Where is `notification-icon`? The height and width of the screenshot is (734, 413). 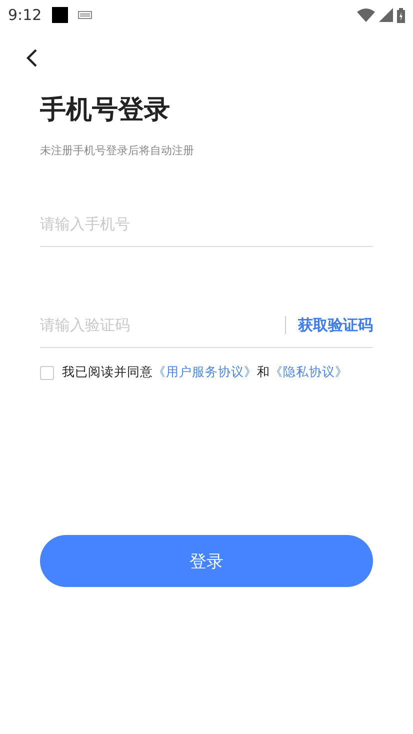
notification-icon is located at coordinates (60, 15).